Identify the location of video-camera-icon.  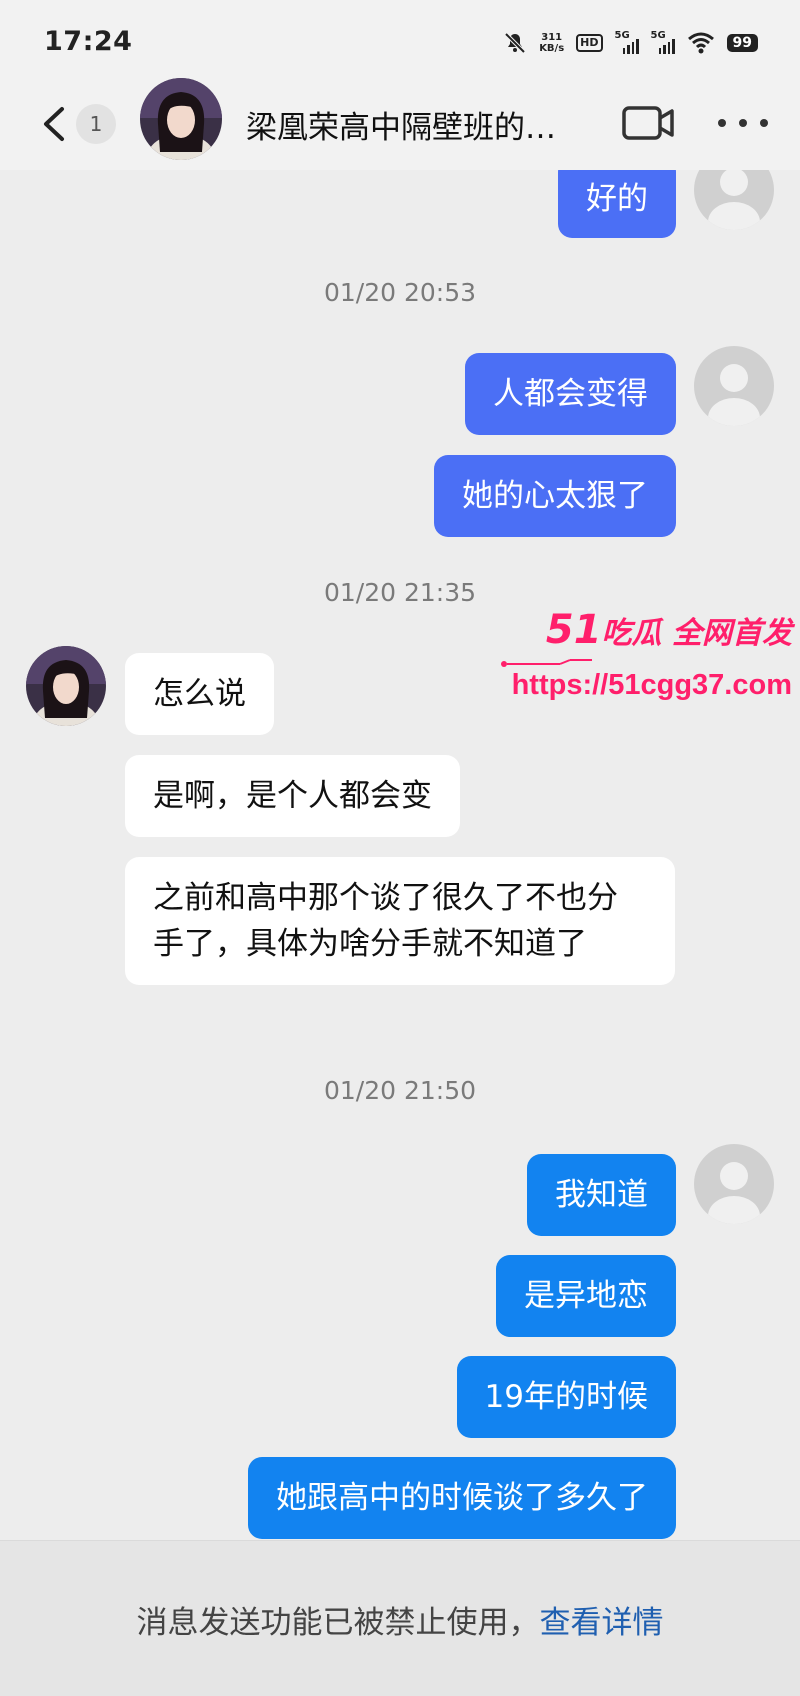
(648, 123).